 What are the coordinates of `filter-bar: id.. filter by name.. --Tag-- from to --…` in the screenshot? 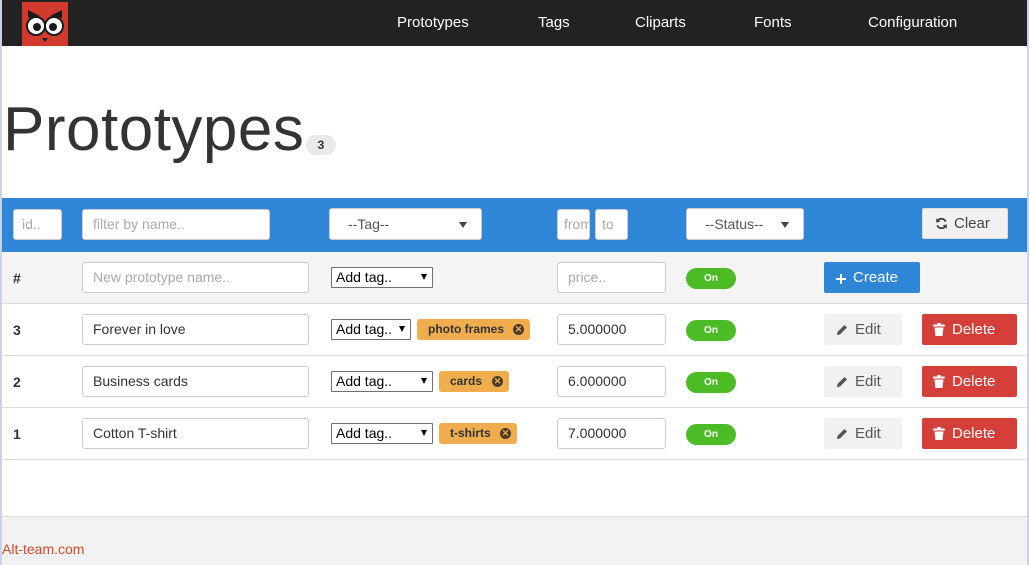 It's located at (514, 225).